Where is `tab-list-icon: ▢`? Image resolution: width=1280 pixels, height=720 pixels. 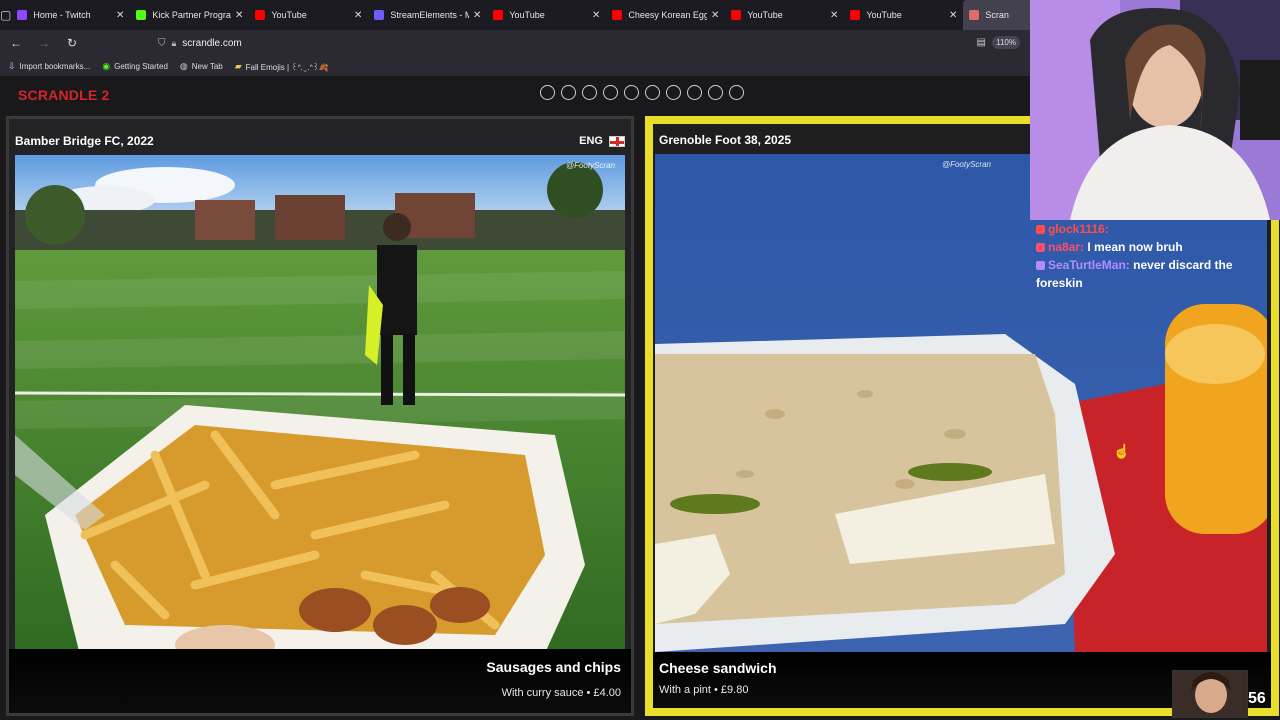
tab-list-icon: ▢ is located at coordinates (5, 15).